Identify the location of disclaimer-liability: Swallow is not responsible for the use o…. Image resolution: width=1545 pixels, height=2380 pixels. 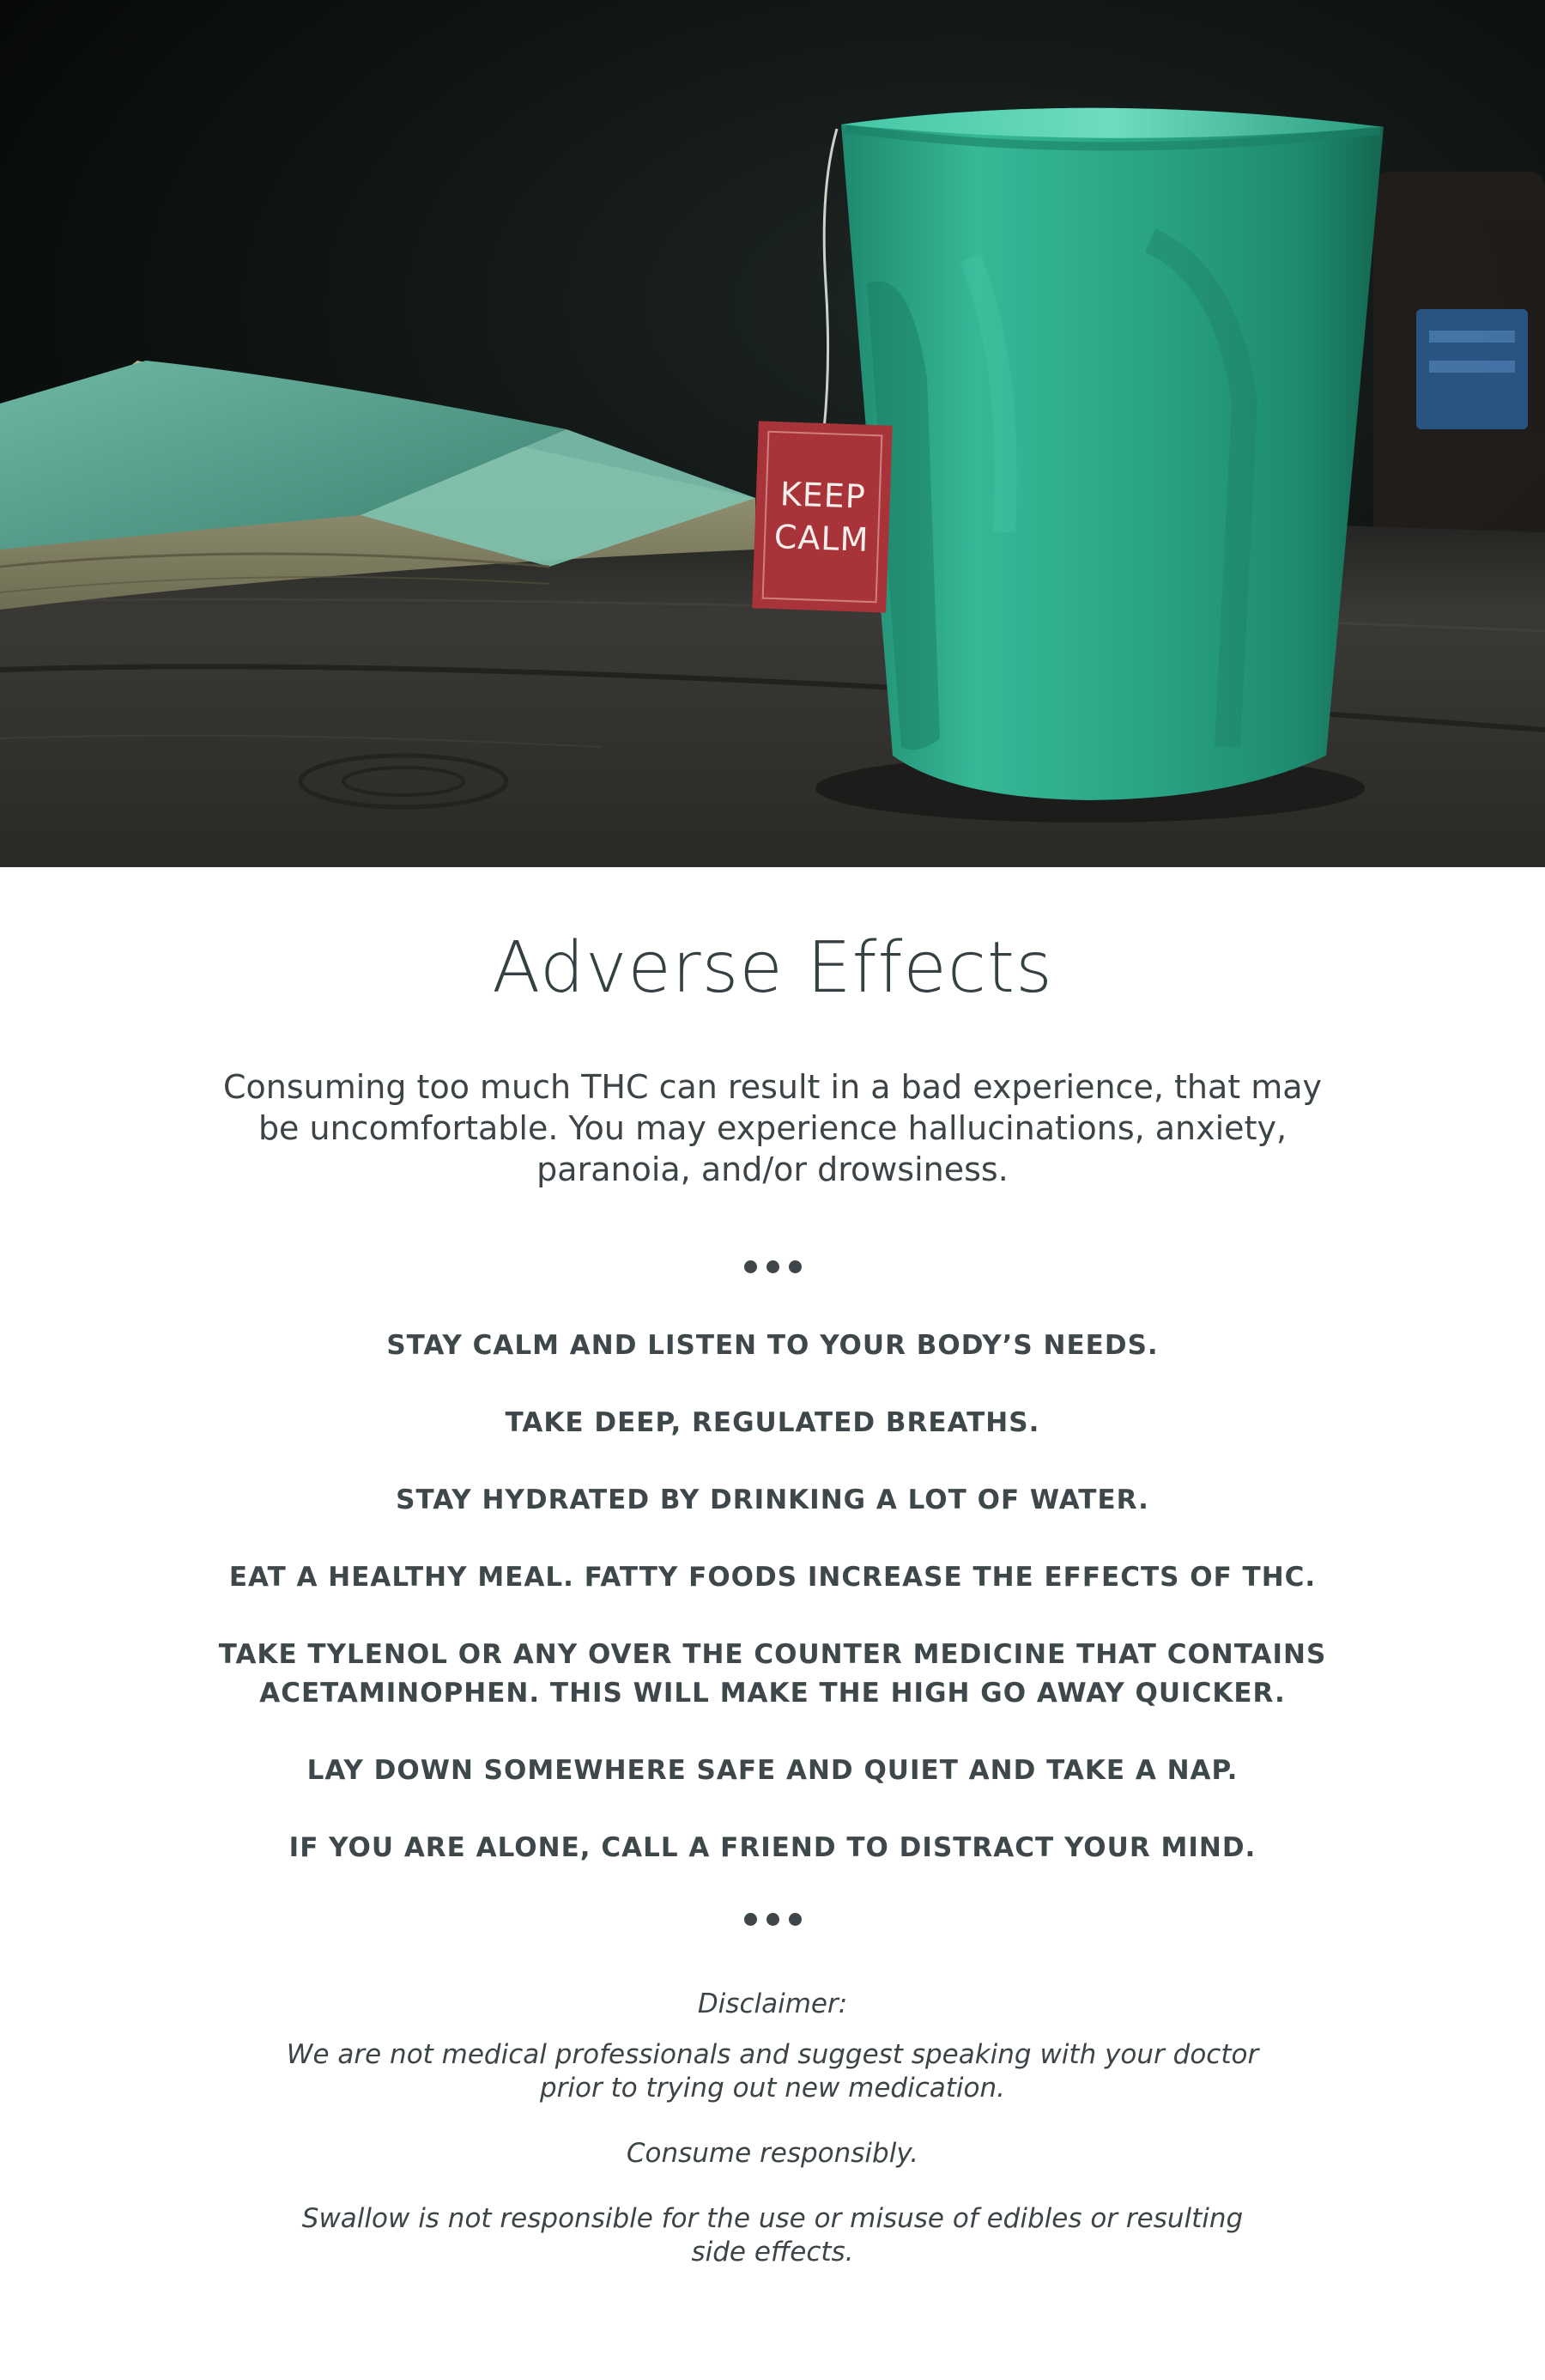
(772, 2235).